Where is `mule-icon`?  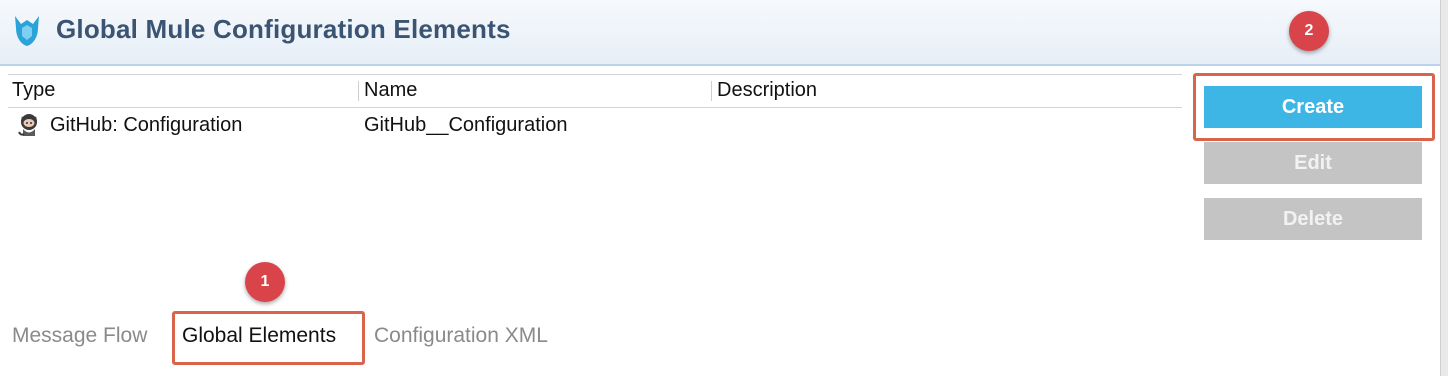 mule-icon is located at coordinates (27, 31).